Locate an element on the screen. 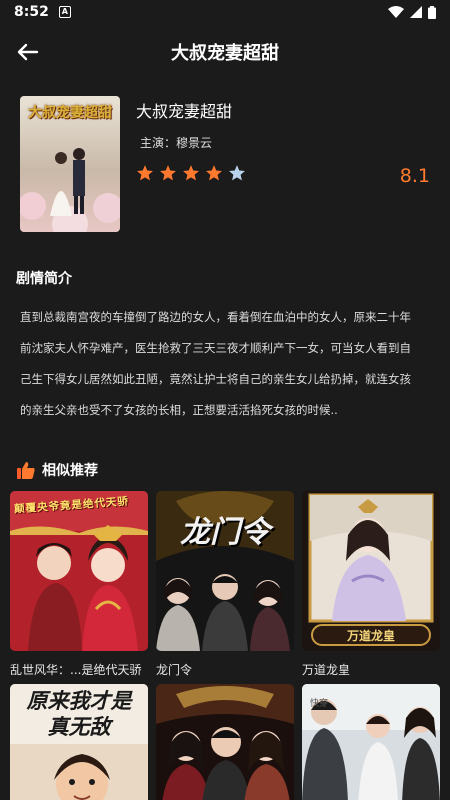  recommendation-card: 龙门令 龙门令 is located at coordinates (225, 584).